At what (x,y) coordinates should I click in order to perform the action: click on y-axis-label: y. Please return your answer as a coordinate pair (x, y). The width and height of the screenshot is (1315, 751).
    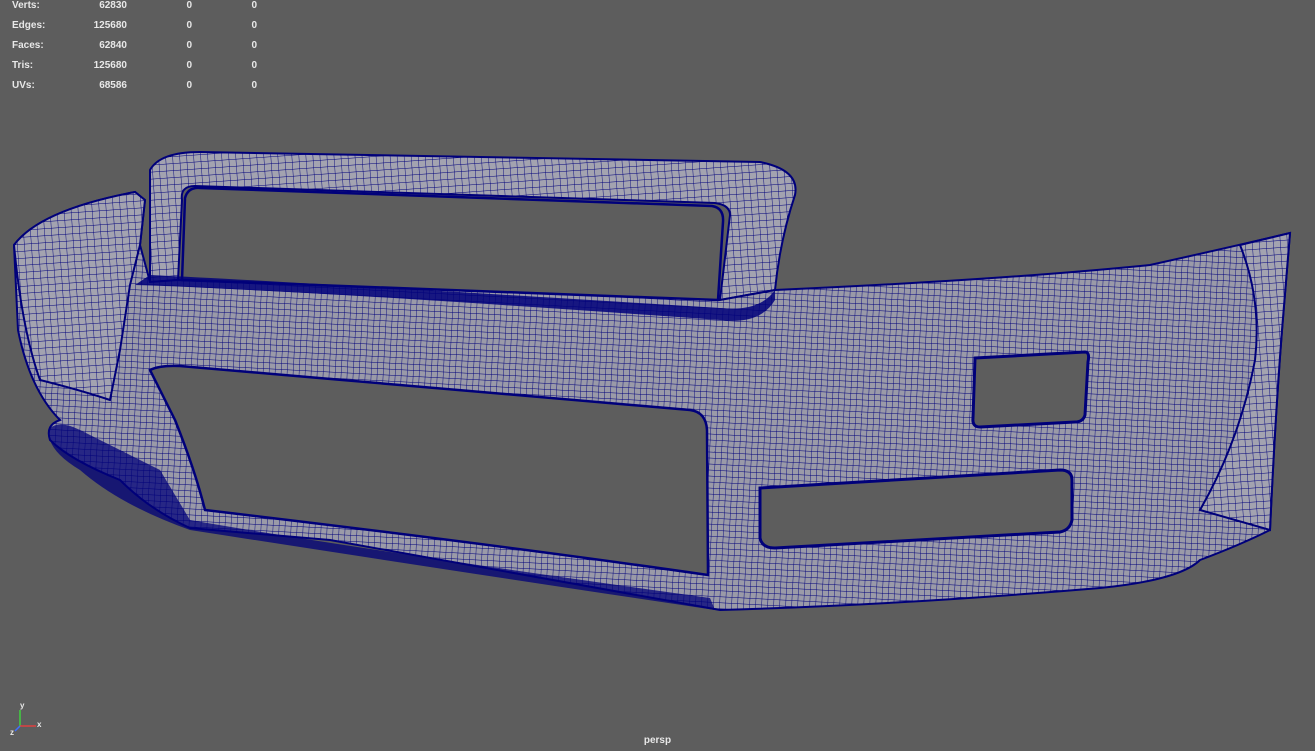
    Looking at the image, I should click on (22, 705).